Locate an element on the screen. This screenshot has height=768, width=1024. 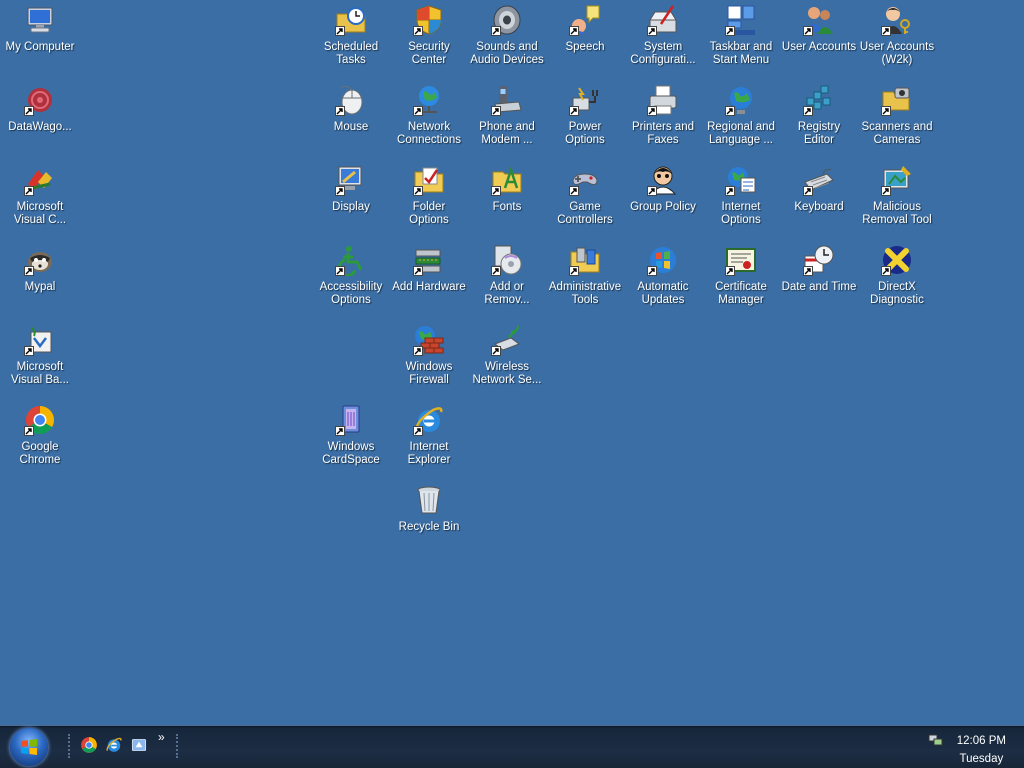
desktop-icon-keyboard: Keyboard is located at coordinates (819, 199).